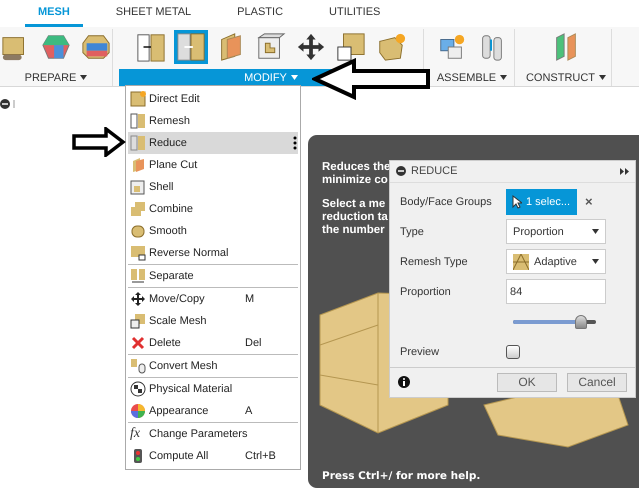  I want to click on menu-item: Reduce, so click(213, 143).